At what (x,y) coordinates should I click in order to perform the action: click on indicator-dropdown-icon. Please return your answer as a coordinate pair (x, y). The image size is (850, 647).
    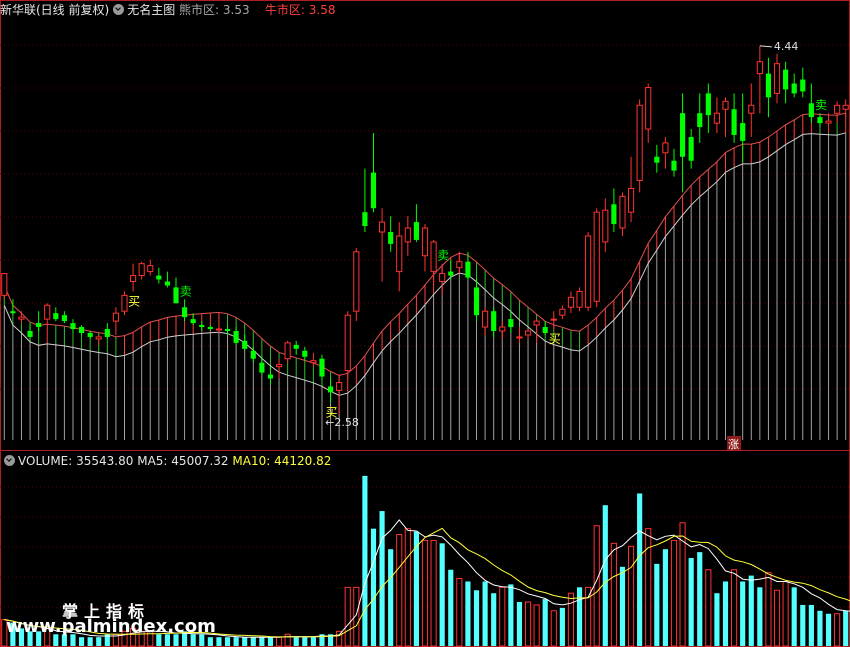
    Looking at the image, I should click on (119, 9).